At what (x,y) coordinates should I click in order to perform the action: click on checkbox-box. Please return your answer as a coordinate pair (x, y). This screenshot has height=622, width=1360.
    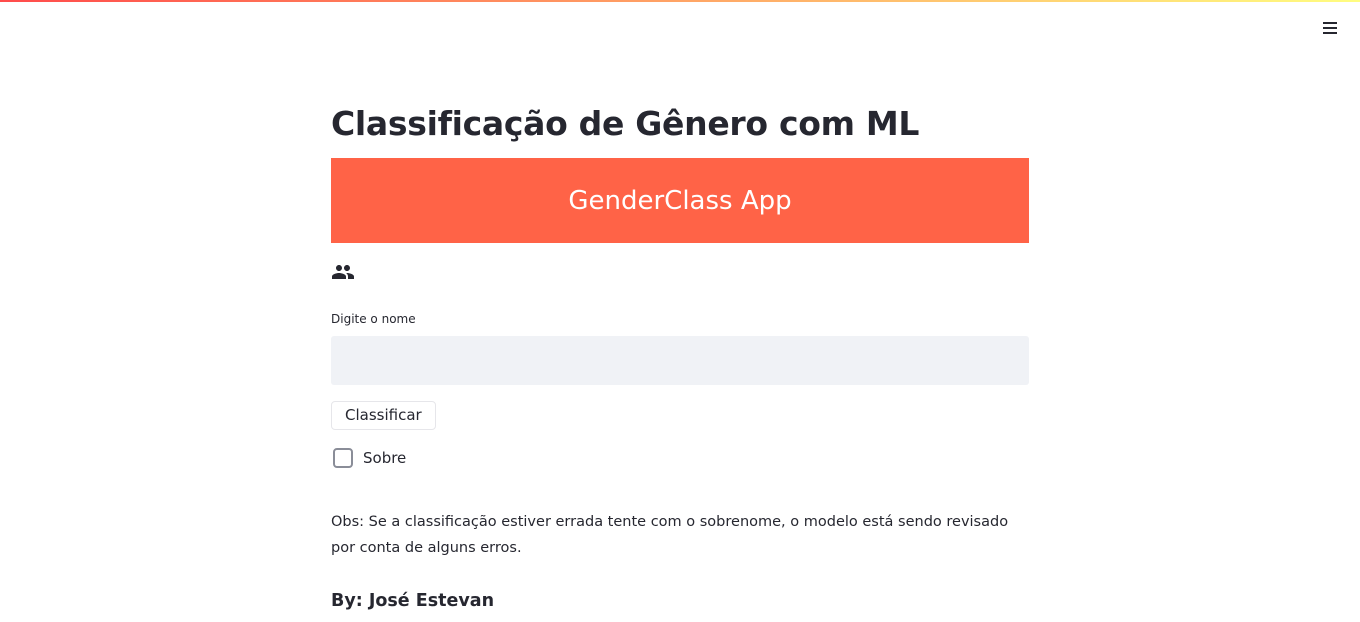
    Looking at the image, I should click on (343, 458).